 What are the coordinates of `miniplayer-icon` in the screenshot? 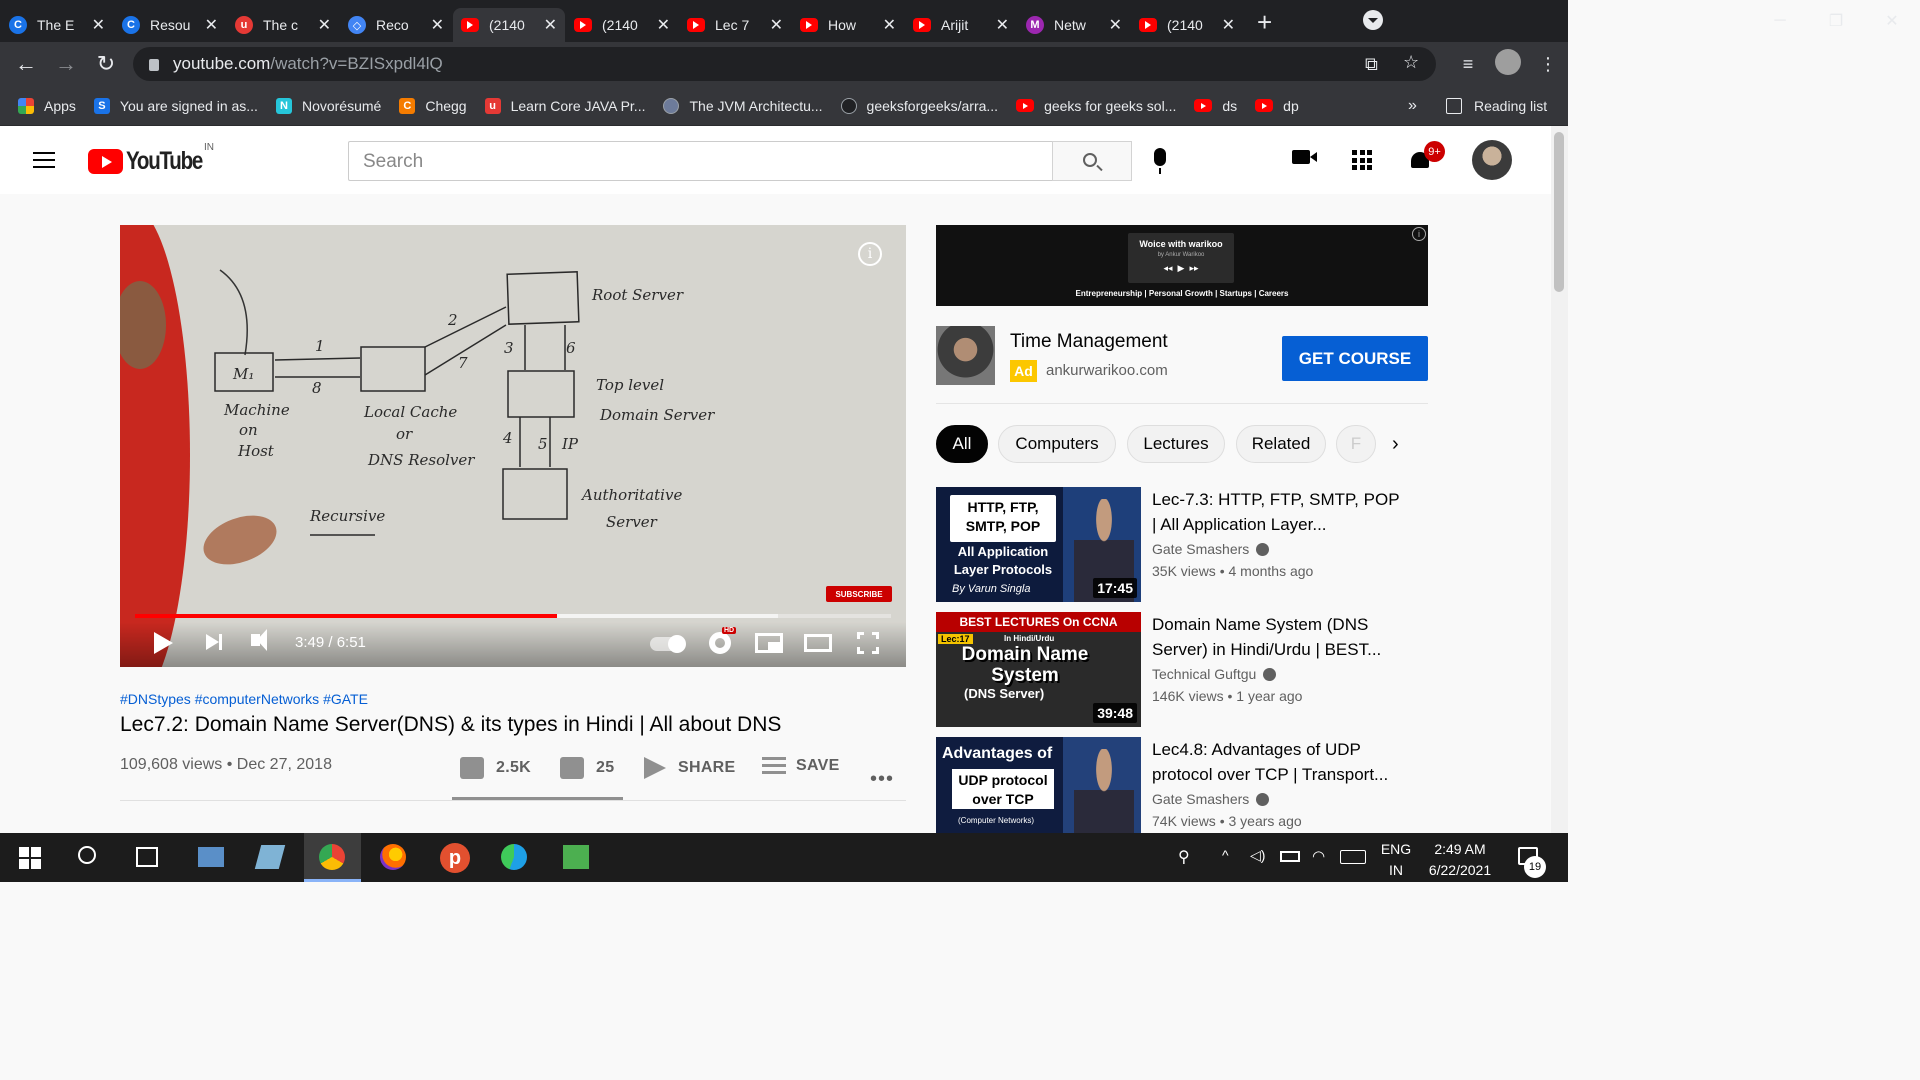 It's located at (769, 643).